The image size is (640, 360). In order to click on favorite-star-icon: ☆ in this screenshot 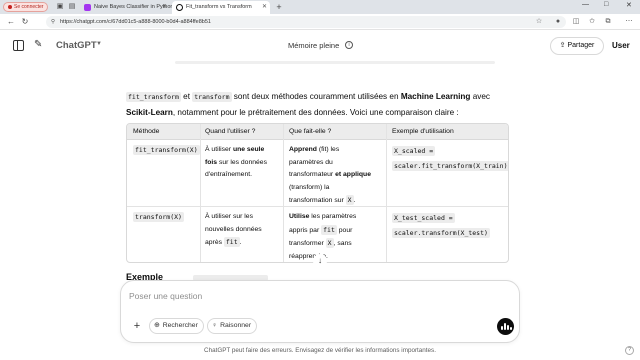, I will do `click(539, 22)`.